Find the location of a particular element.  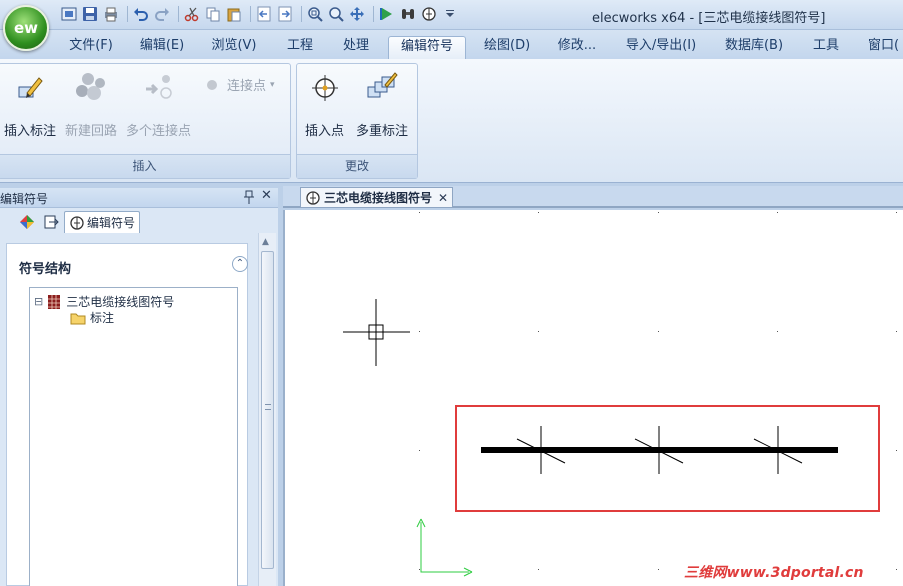

tab-draw: 绘图(D) is located at coordinates (507, 47).